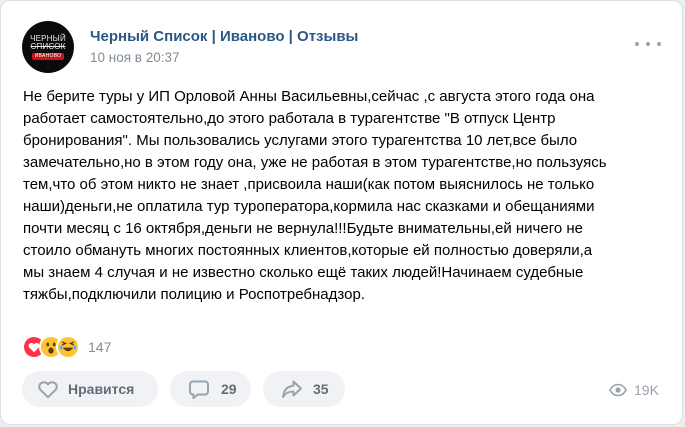  I want to click on post-date: 10 ноя в 20:37, so click(135, 57).